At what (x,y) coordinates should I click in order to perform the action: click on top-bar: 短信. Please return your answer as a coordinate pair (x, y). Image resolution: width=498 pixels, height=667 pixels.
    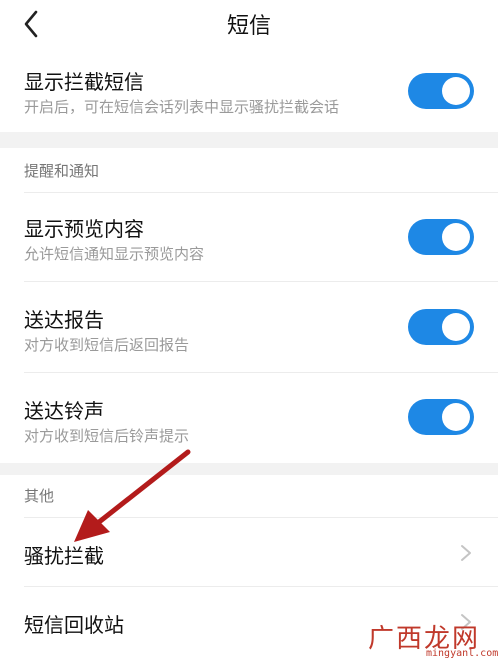
    Looking at the image, I should click on (249, 25).